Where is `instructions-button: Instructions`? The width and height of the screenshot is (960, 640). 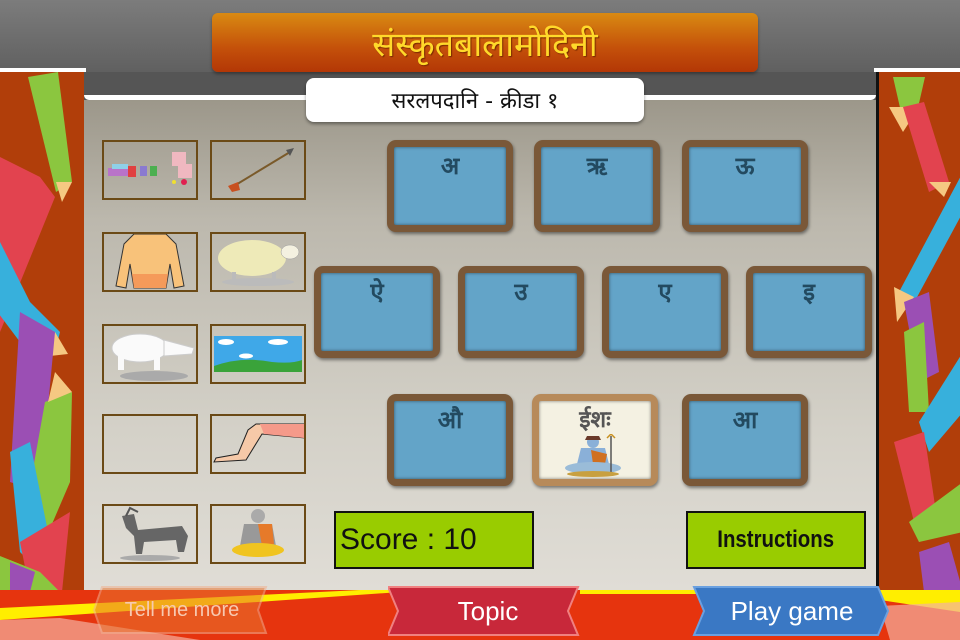 instructions-button: Instructions is located at coordinates (776, 540).